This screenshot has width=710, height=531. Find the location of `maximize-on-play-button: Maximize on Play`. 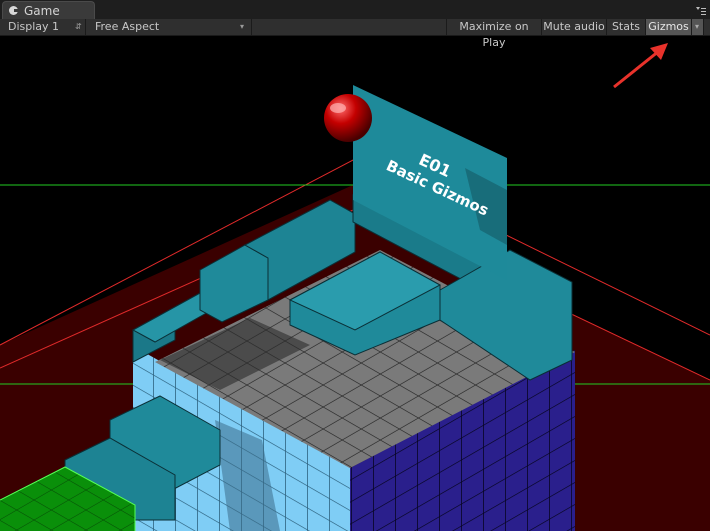

maximize-on-play-button: Maximize on Play is located at coordinates (494, 34).